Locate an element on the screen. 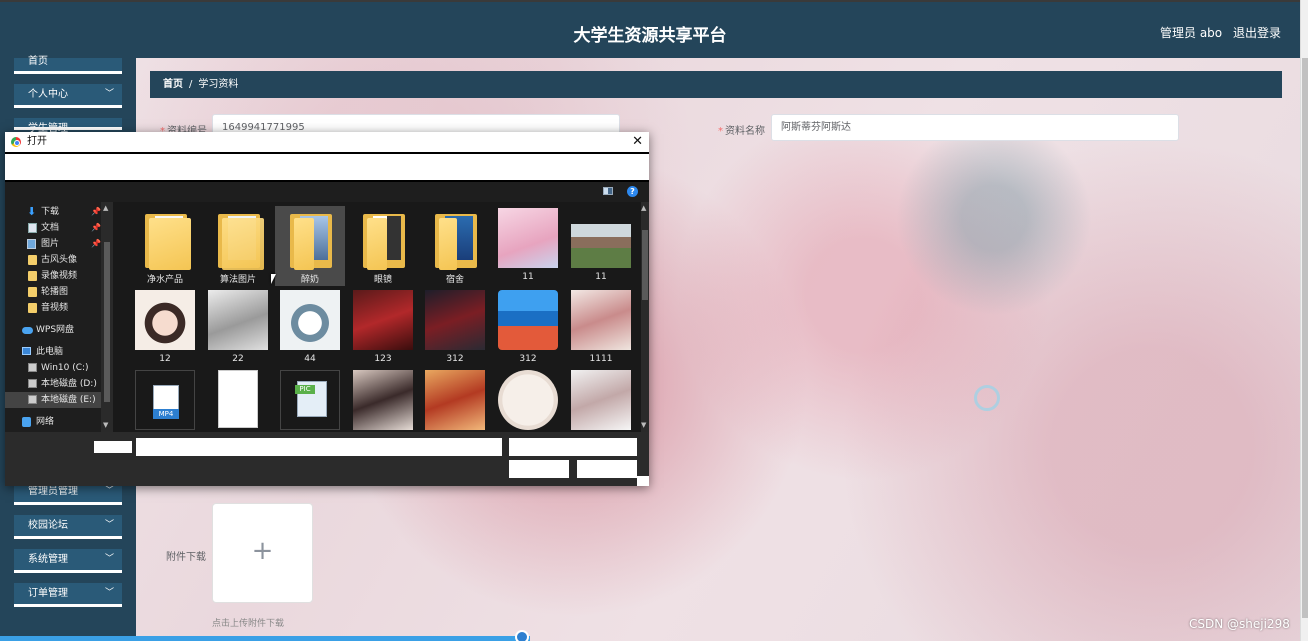  background-decoration is located at coordinates (987, 398).